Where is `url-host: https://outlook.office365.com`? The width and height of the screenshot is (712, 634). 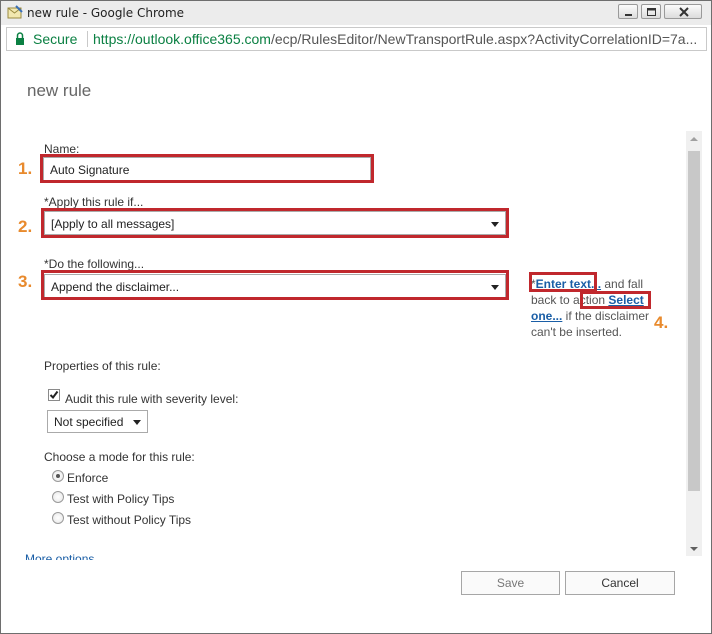
url-host: https://outlook.office365.com is located at coordinates (182, 39).